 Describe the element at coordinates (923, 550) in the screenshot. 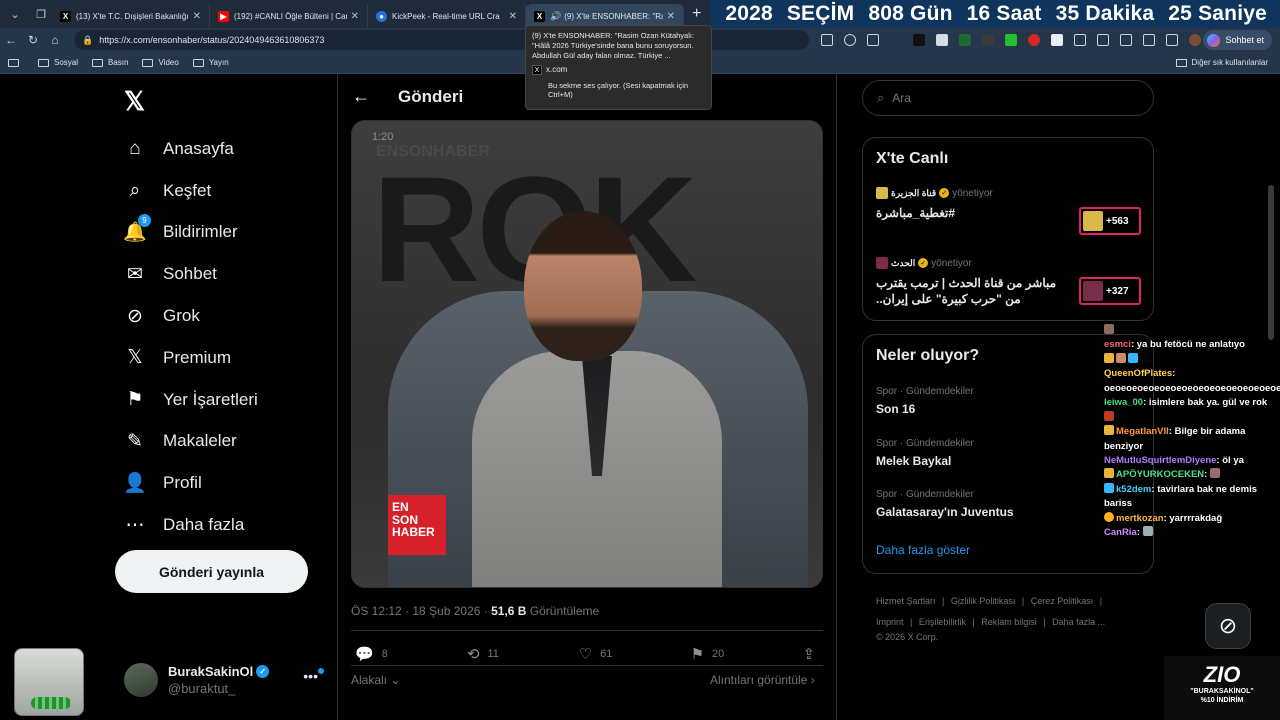

I see `show-more-link: Daha fazla göster` at that location.